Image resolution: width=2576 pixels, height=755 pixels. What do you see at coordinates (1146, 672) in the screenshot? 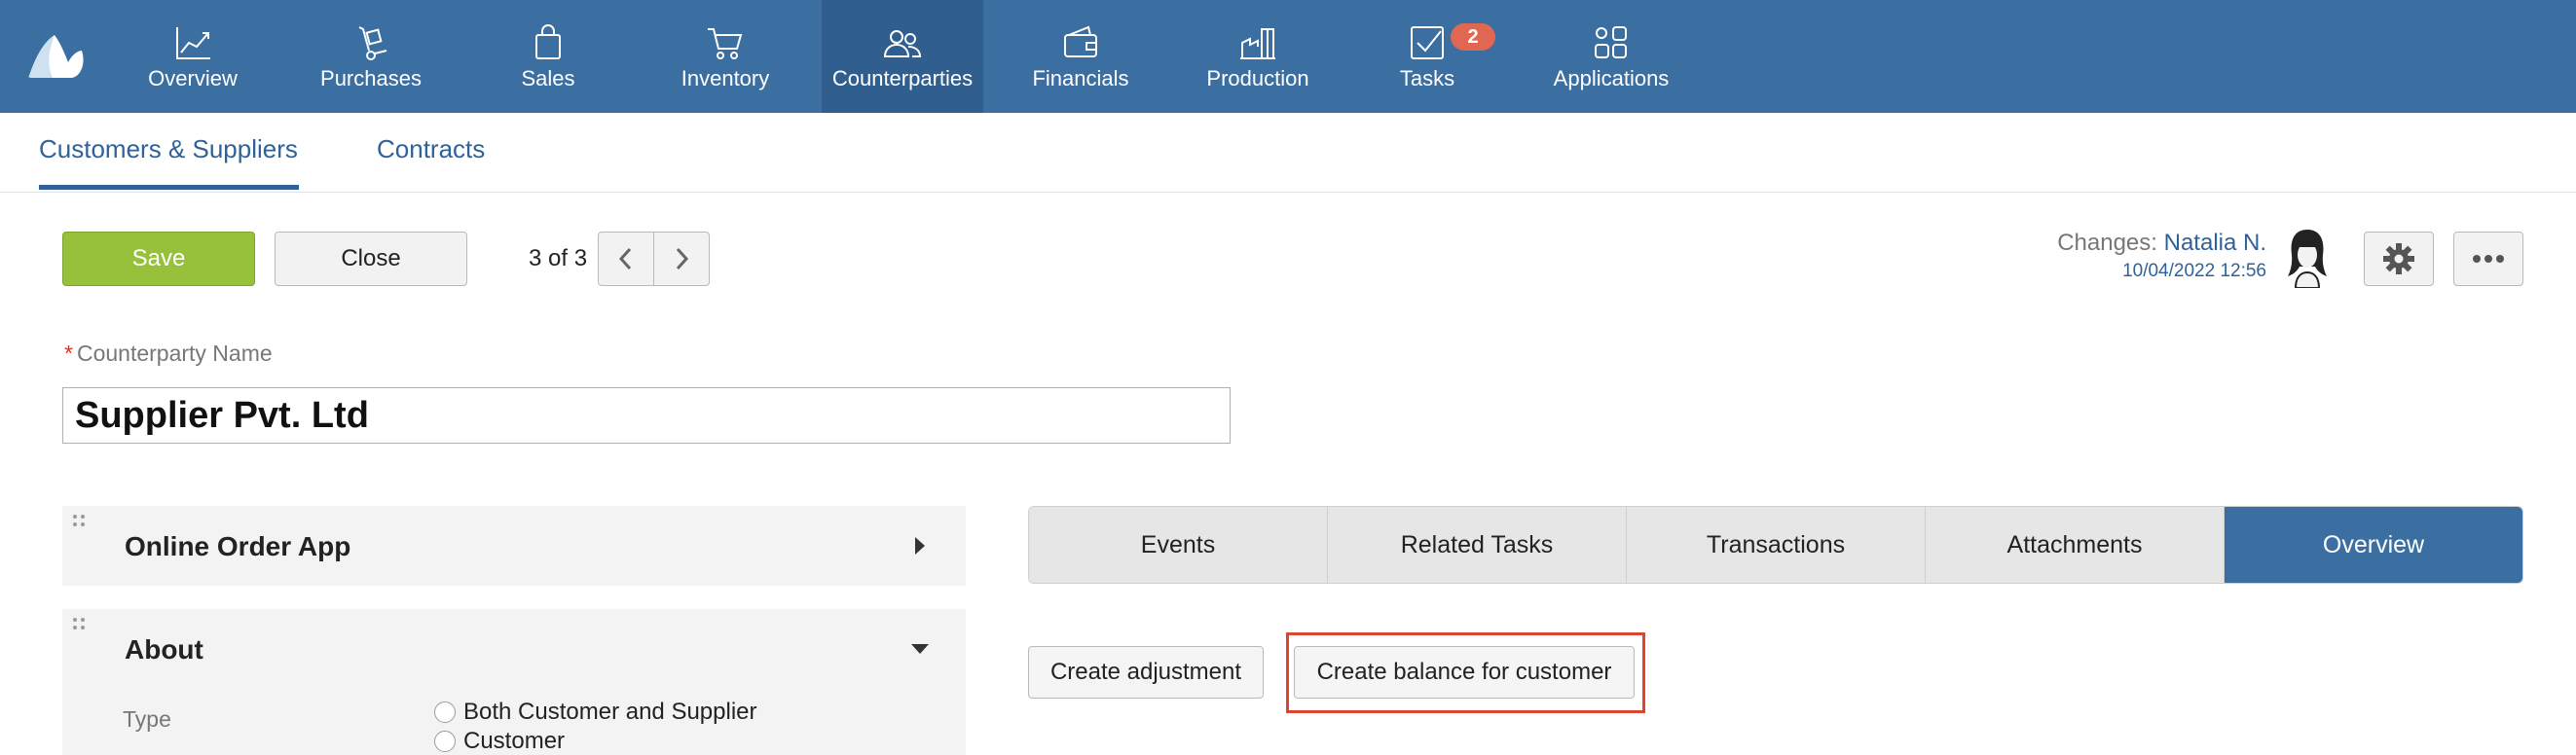
I see `create-adjustment-button: Create adjustment` at bounding box center [1146, 672].